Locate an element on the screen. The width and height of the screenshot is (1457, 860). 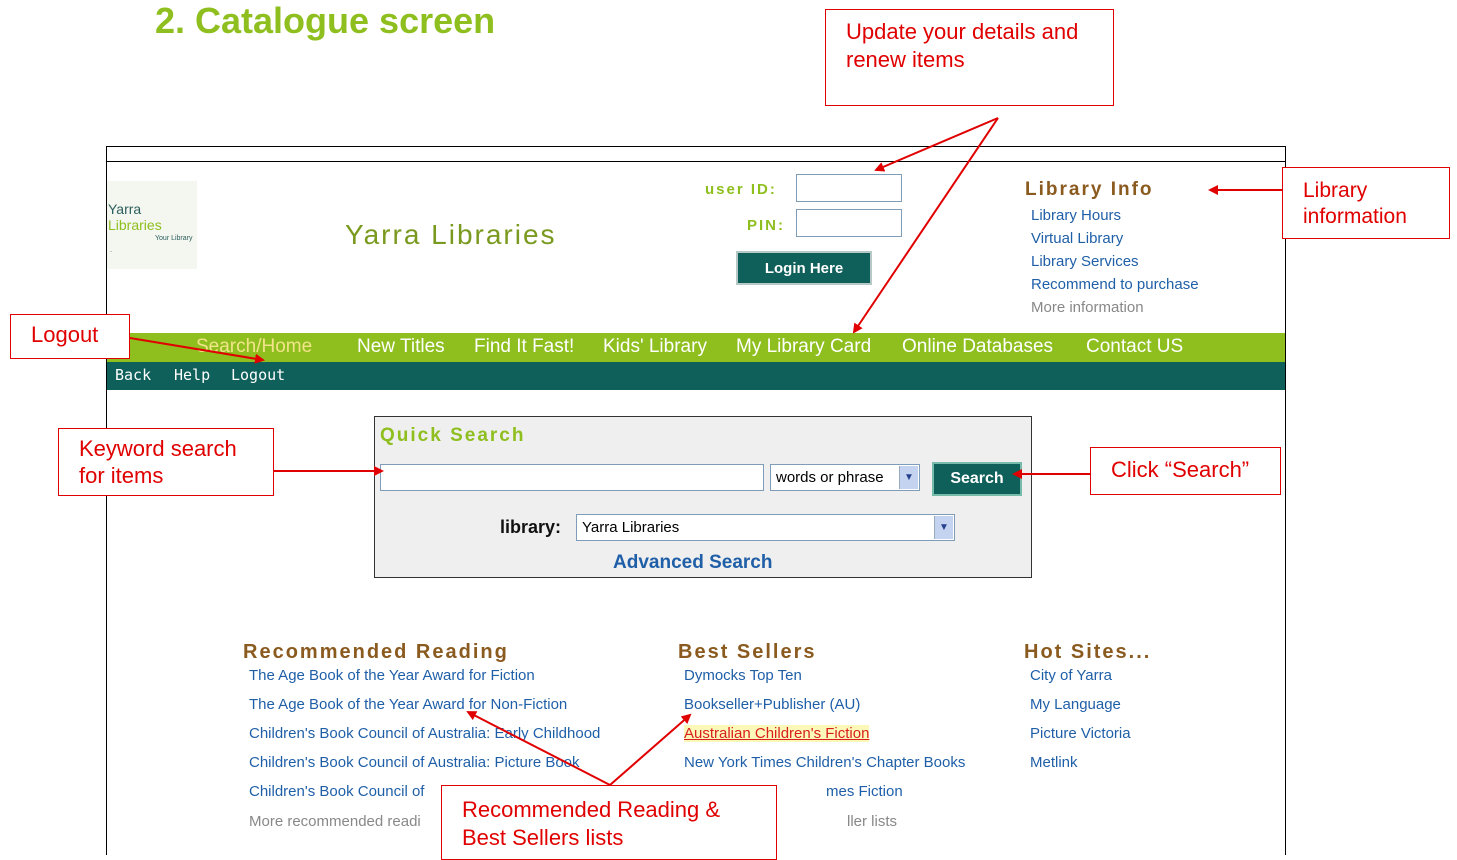
arrow-to-best-sellers is located at coordinates (650, 749).